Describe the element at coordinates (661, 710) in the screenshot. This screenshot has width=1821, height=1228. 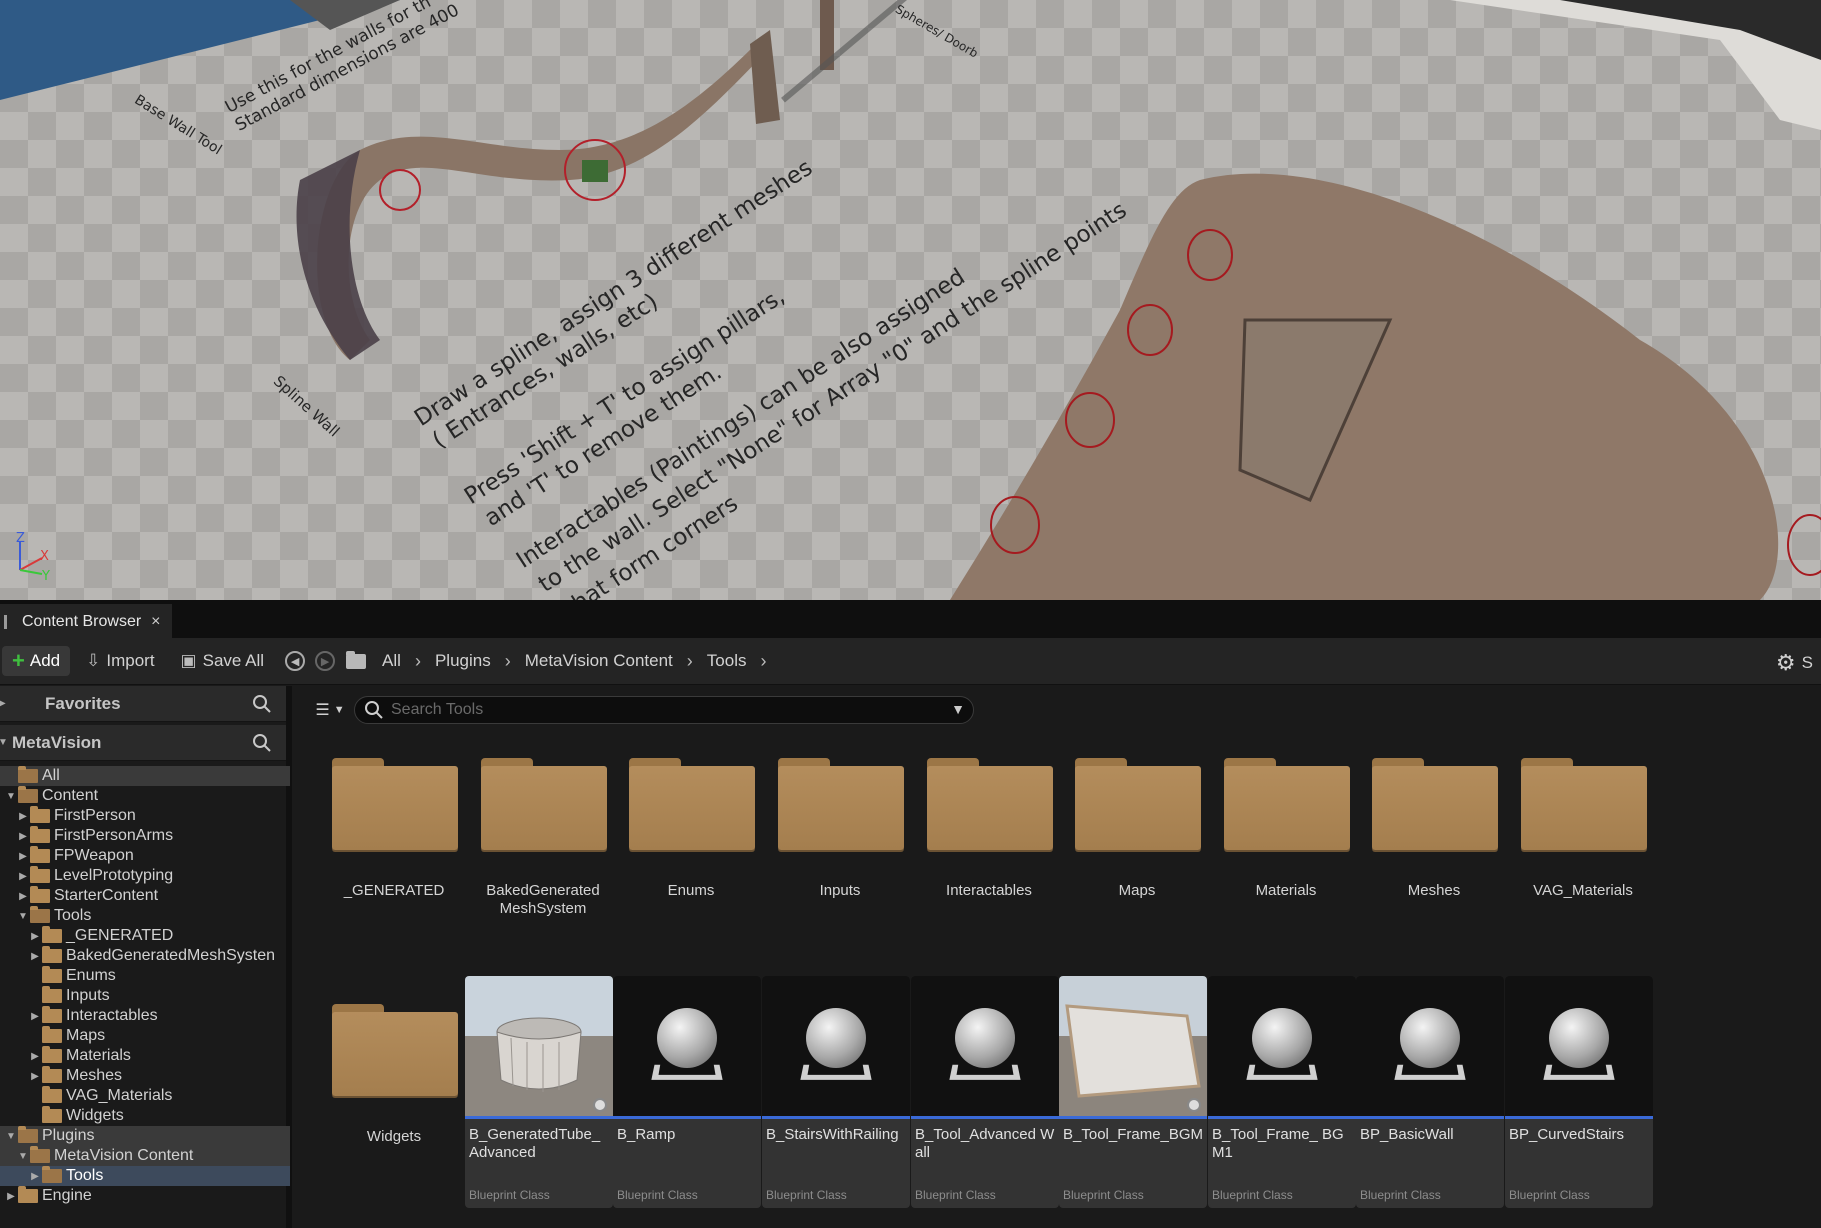
I see `search-input` at that location.